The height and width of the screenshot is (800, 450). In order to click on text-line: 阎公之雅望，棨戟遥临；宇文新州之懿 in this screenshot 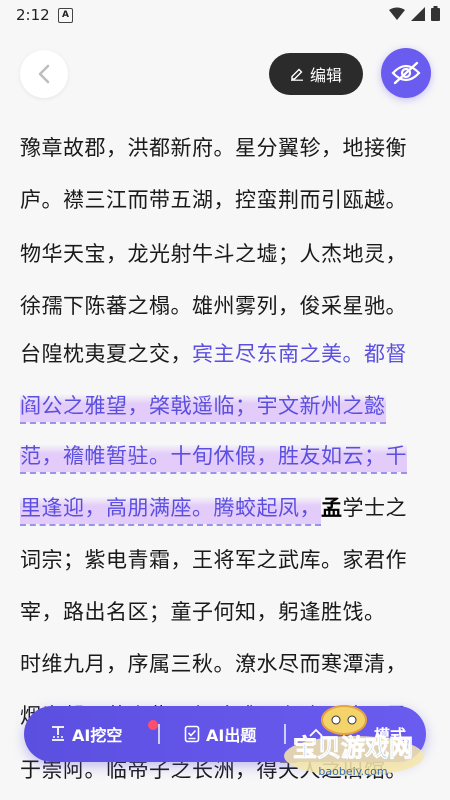, I will do `click(225, 407)`.